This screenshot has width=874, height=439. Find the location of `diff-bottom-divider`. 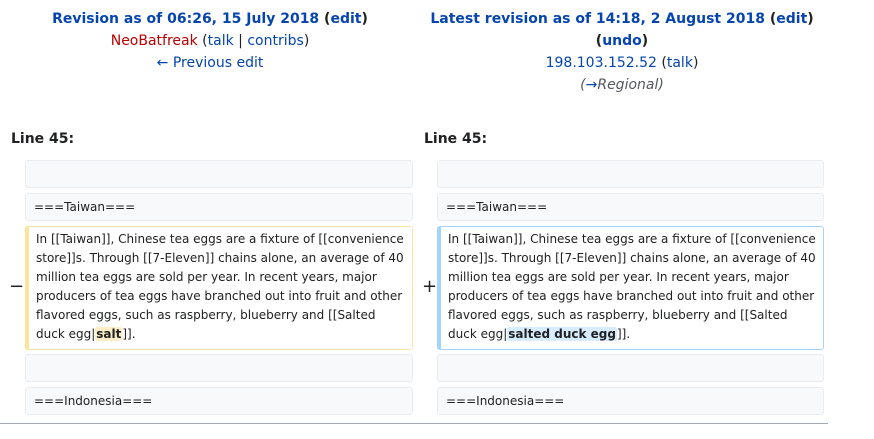

diff-bottom-divider is located at coordinates (414, 423).